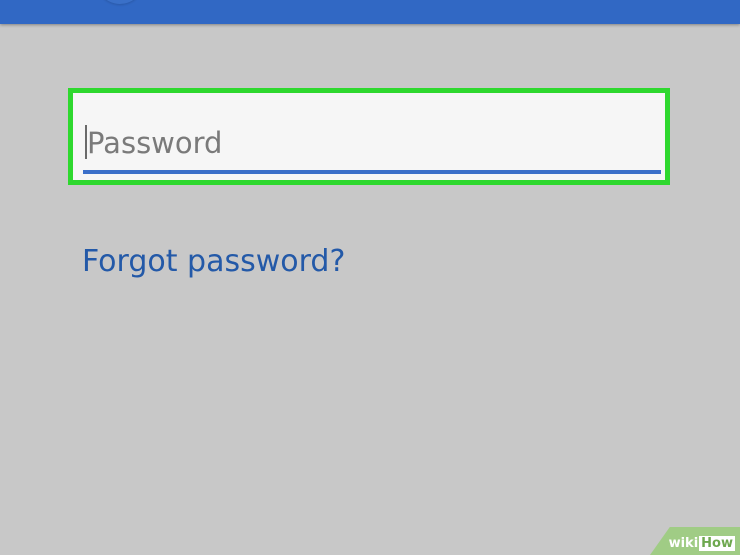 The image size is (740, 555). I want to click on watermark-brand-how: How, so click(717, 543).